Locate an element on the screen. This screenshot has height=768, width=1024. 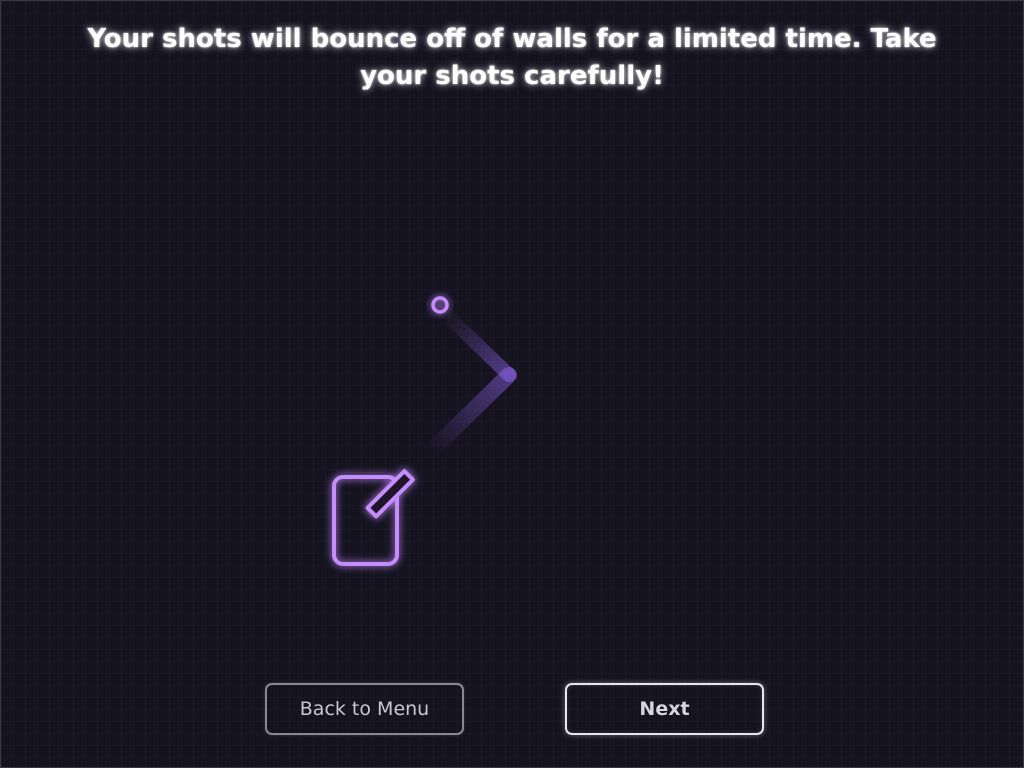
projectile-ring-icon is located at coordinates (440, 305).